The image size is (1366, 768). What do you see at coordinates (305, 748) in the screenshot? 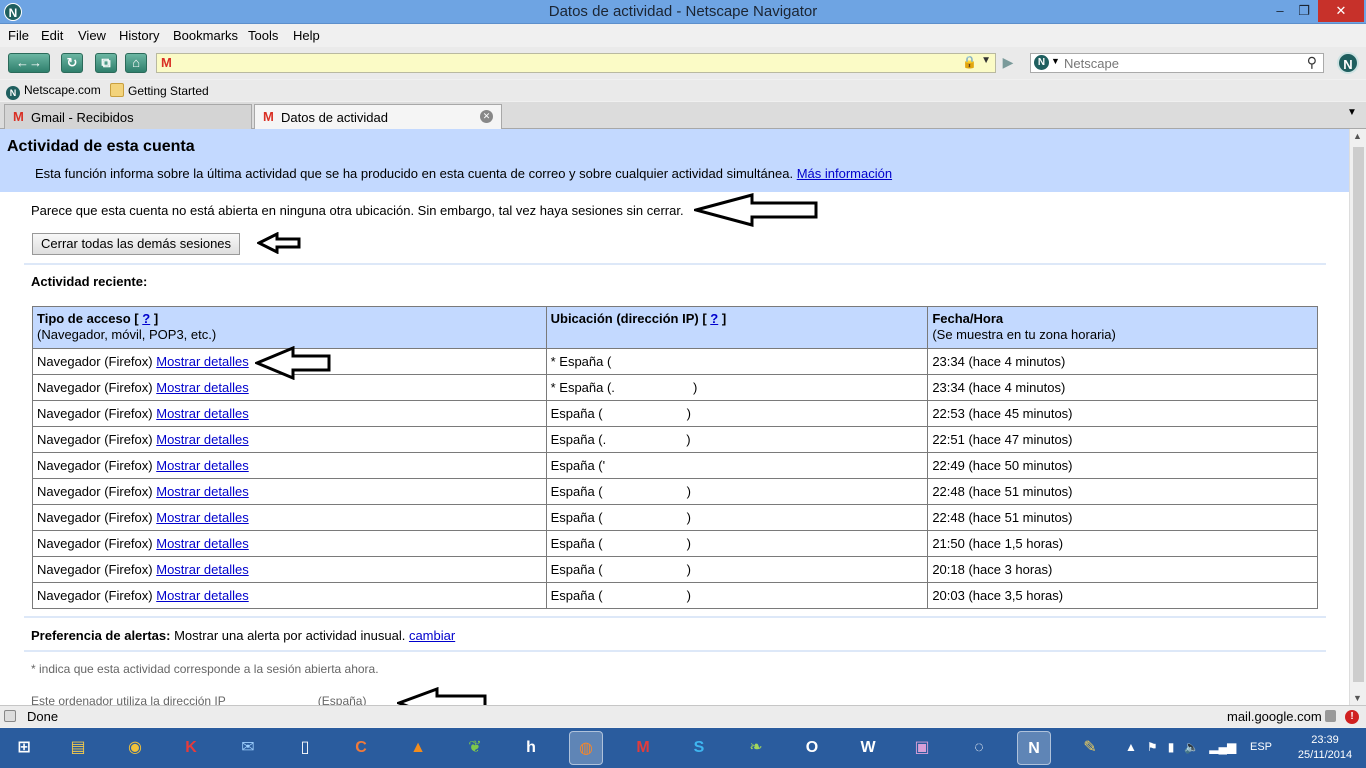
I see `notepad-icon: ▯` at bounding box center [305, 748].